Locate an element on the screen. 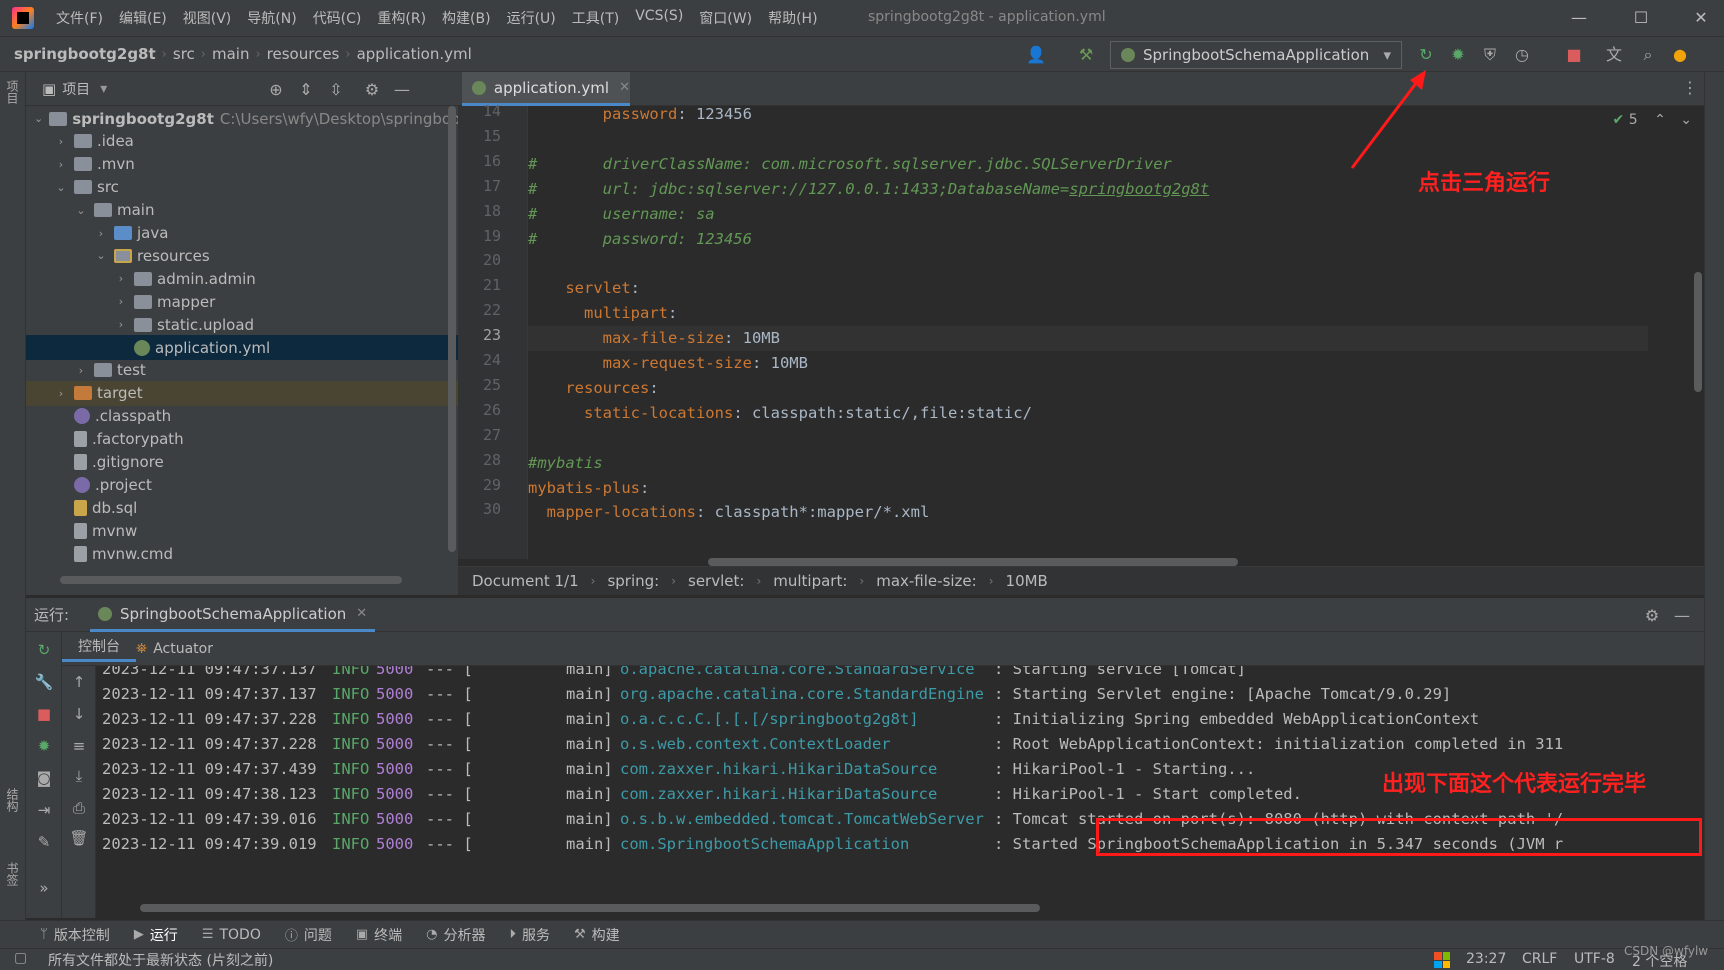  editor-breadcrumb-item: servlet: is located at coordinates (716, 581).